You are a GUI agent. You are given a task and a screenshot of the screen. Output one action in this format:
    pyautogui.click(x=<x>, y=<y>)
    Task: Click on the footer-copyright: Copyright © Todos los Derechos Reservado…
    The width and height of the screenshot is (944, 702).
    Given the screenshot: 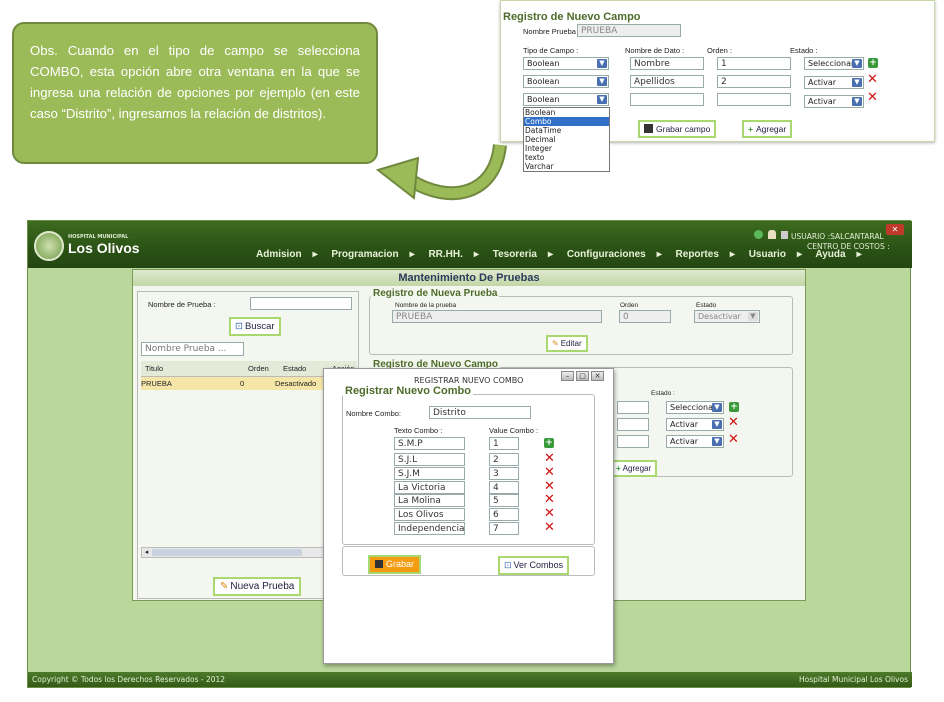 What is the action you would take?
    pyautogui.click(x=129, y=679)
    